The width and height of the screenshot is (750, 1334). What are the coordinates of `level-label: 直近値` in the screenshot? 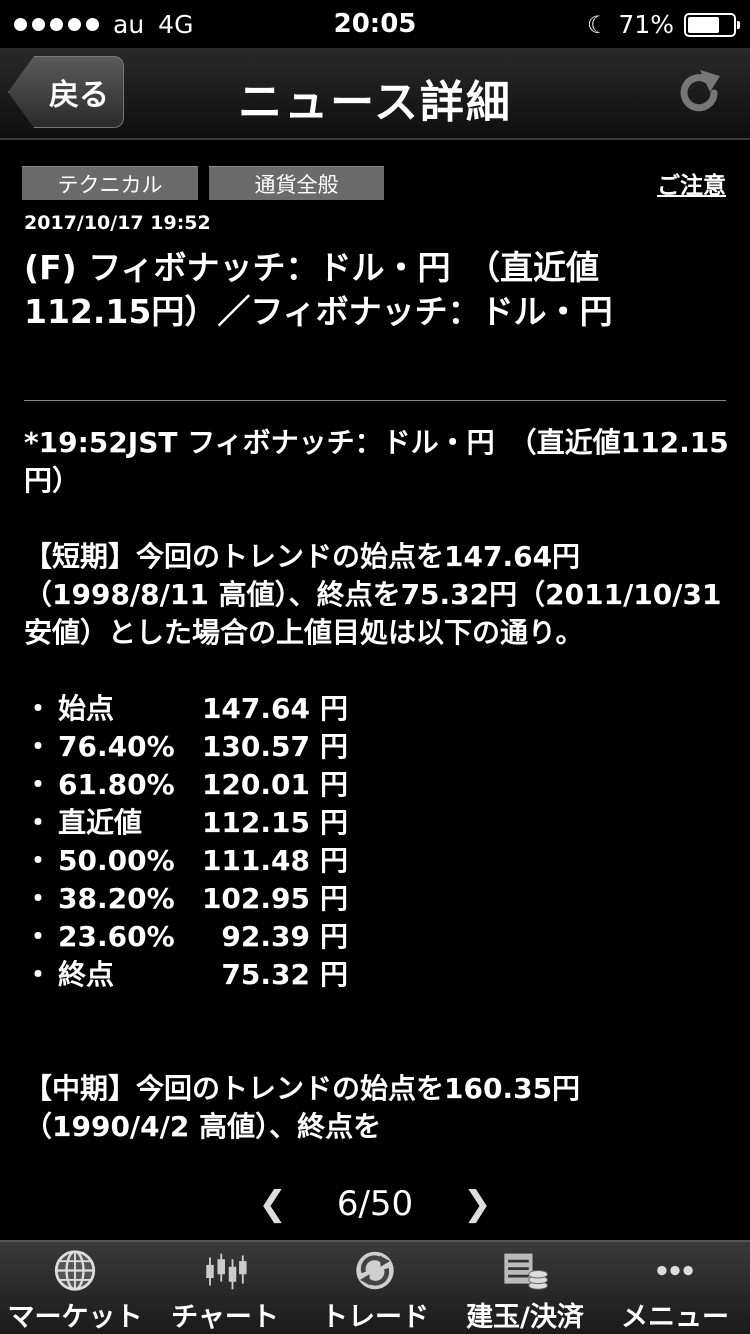 It's located at (100, 822).